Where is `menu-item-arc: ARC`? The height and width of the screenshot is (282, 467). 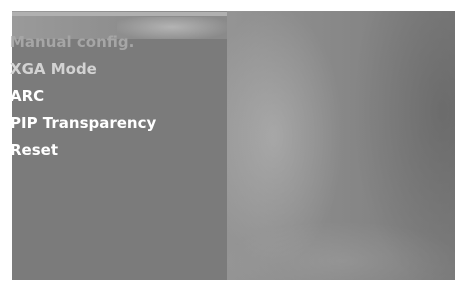 menu-item-arc: ARC is located at coordinates (83, 99).